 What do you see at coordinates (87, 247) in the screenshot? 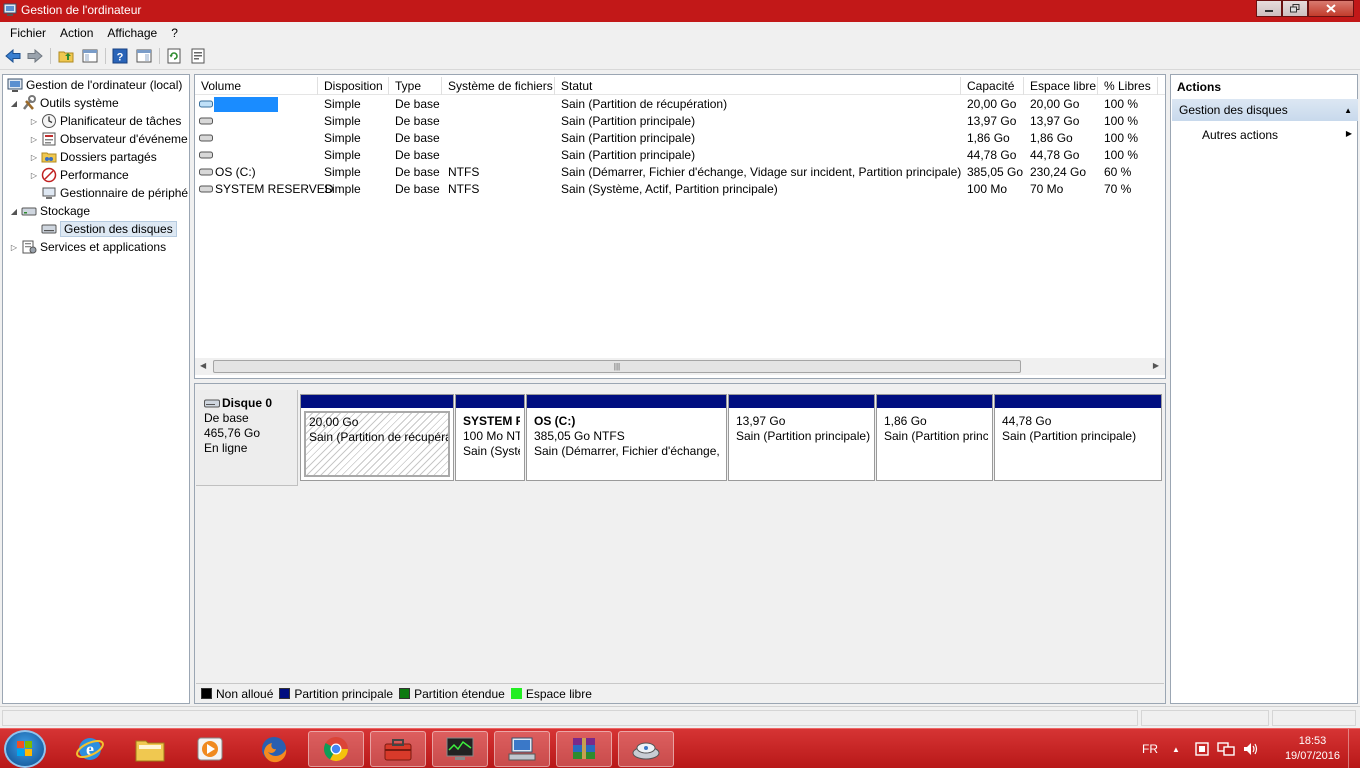
I see `tree-node-services: ▷ Services et applications` at bounding box center [87, 247].